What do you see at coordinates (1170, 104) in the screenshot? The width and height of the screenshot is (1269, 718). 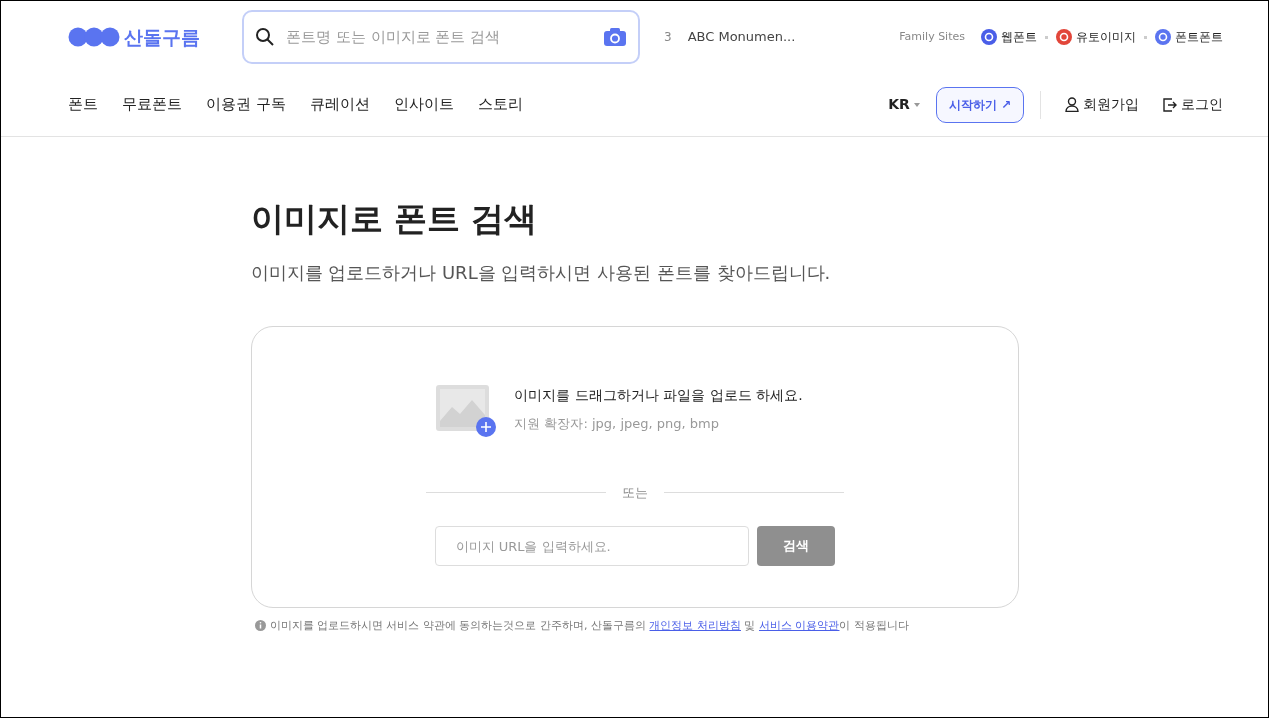 I see `login-icon` at bounding box center [1170, 104].